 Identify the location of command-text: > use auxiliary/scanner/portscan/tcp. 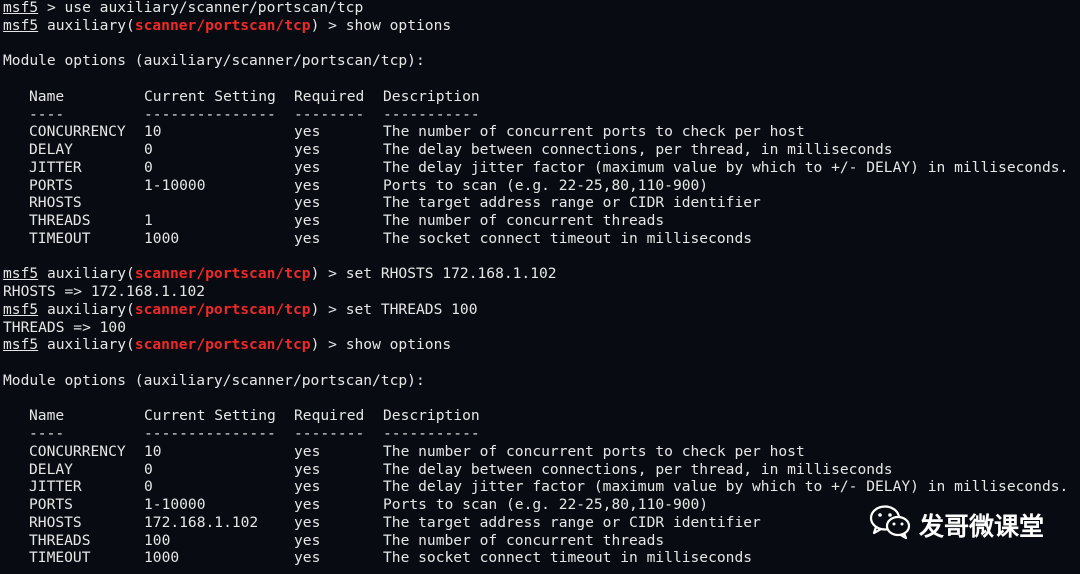
(201, 8).